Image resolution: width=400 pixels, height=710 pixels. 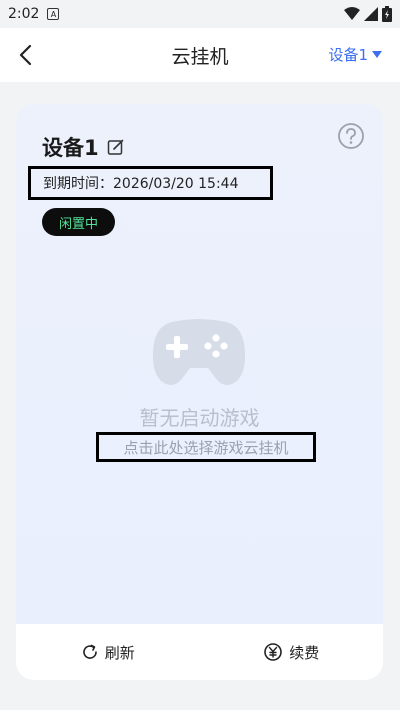 What do you see at coordinates (150, 183) in the screenshot?
I see `expiry-time: 到期时间：2026/03/20 15:44` at bounding box center [150, 183].